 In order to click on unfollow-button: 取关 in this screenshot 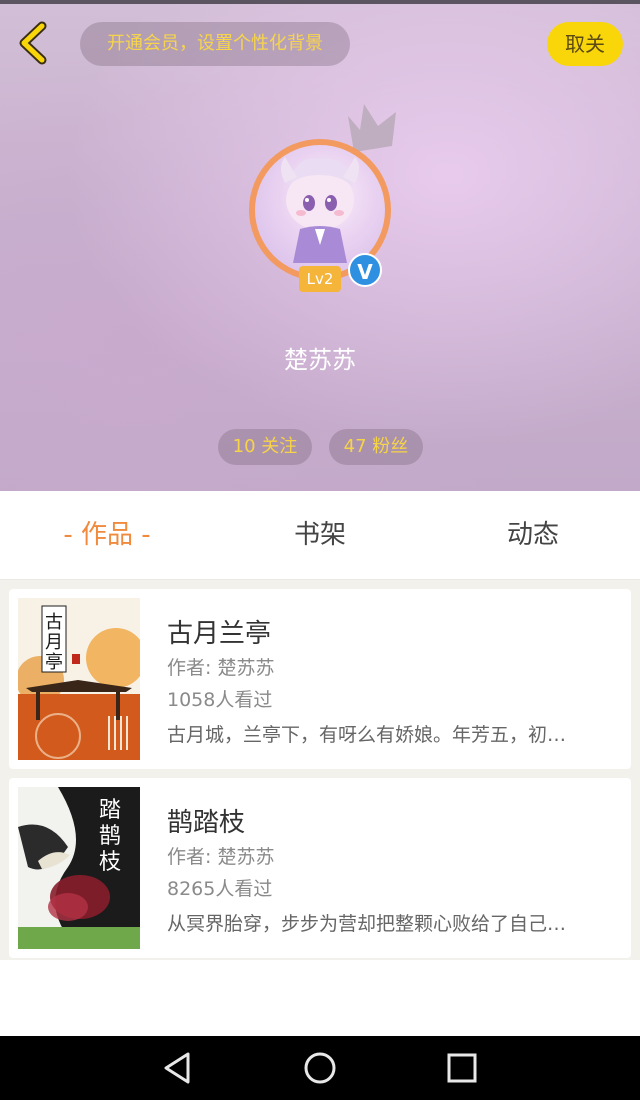, I will do `click(585, 44)`.